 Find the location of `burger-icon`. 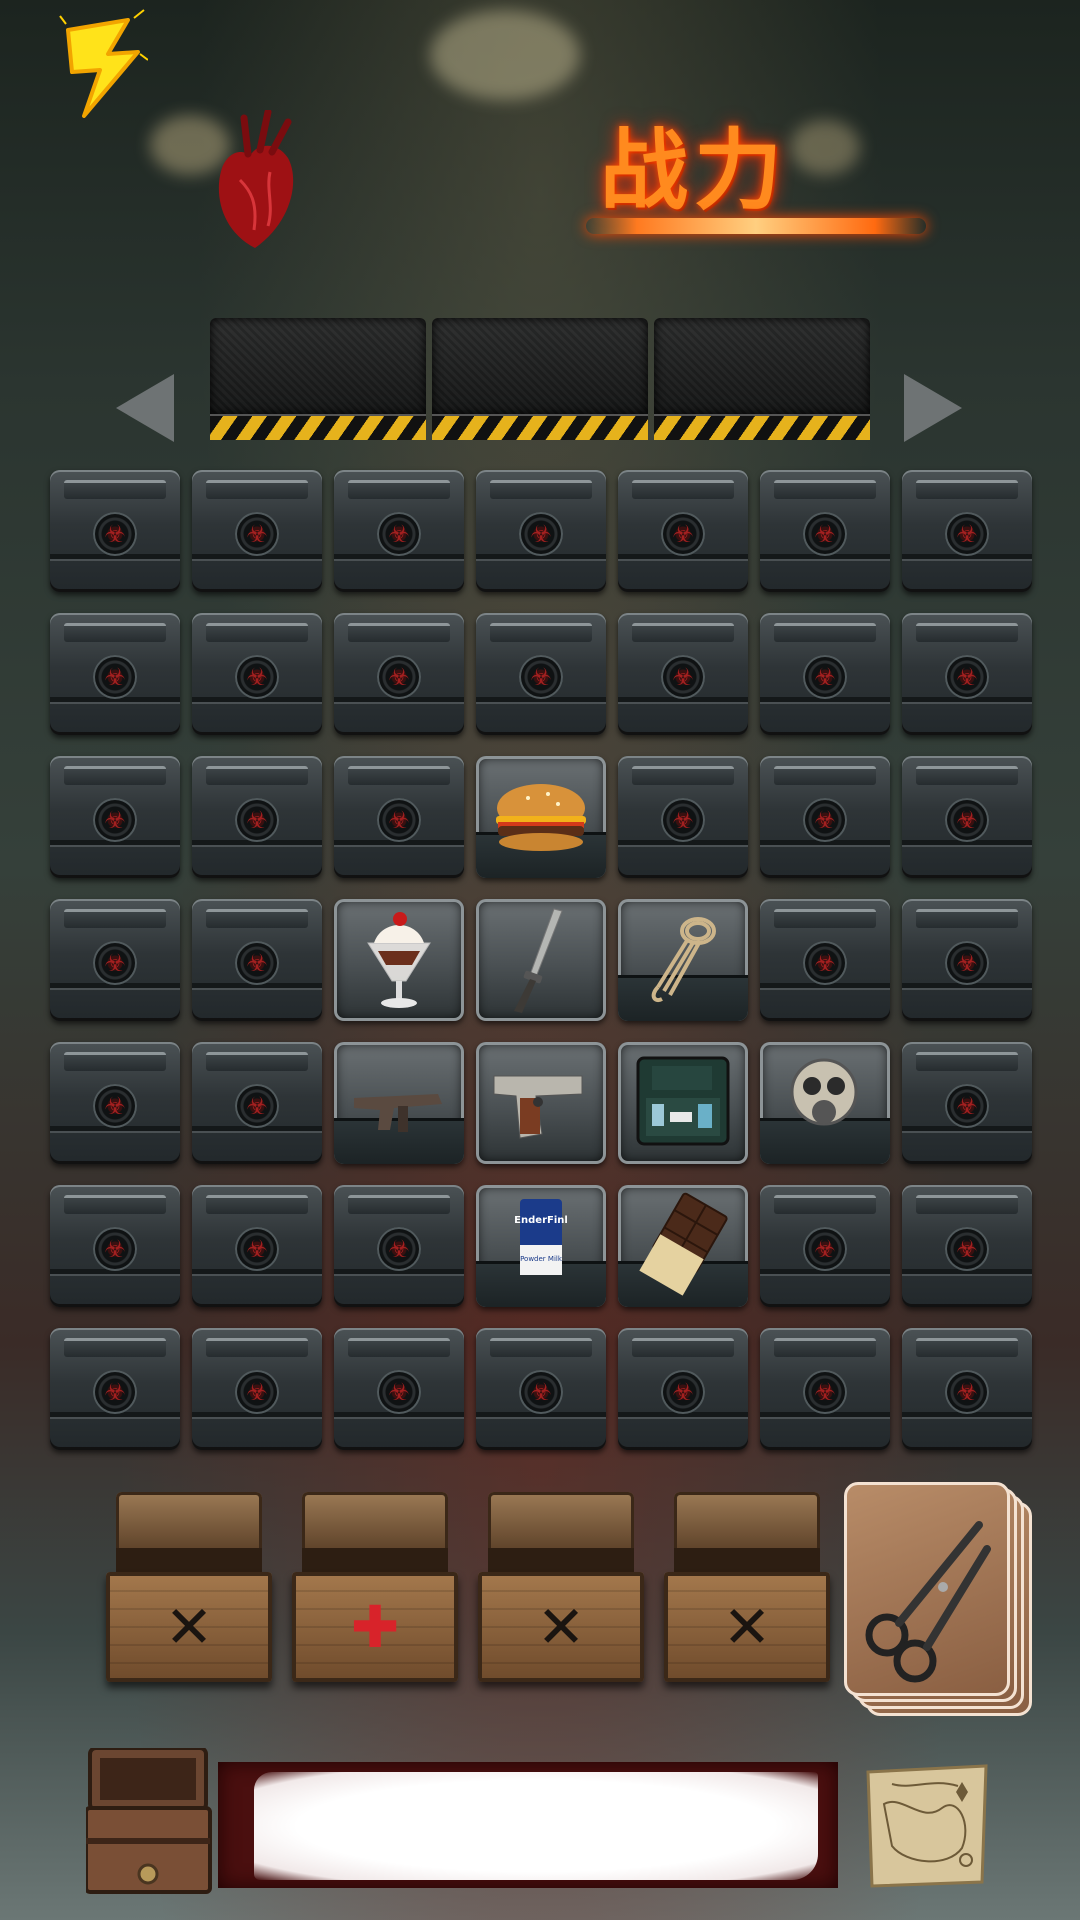

burger-icon is located at coordinates (541, 817).